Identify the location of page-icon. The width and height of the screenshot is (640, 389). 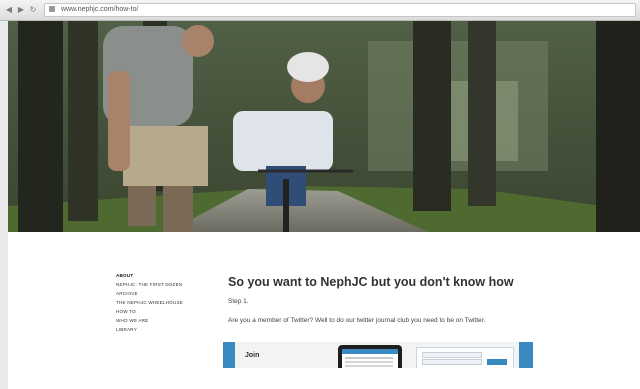
(52, 9).